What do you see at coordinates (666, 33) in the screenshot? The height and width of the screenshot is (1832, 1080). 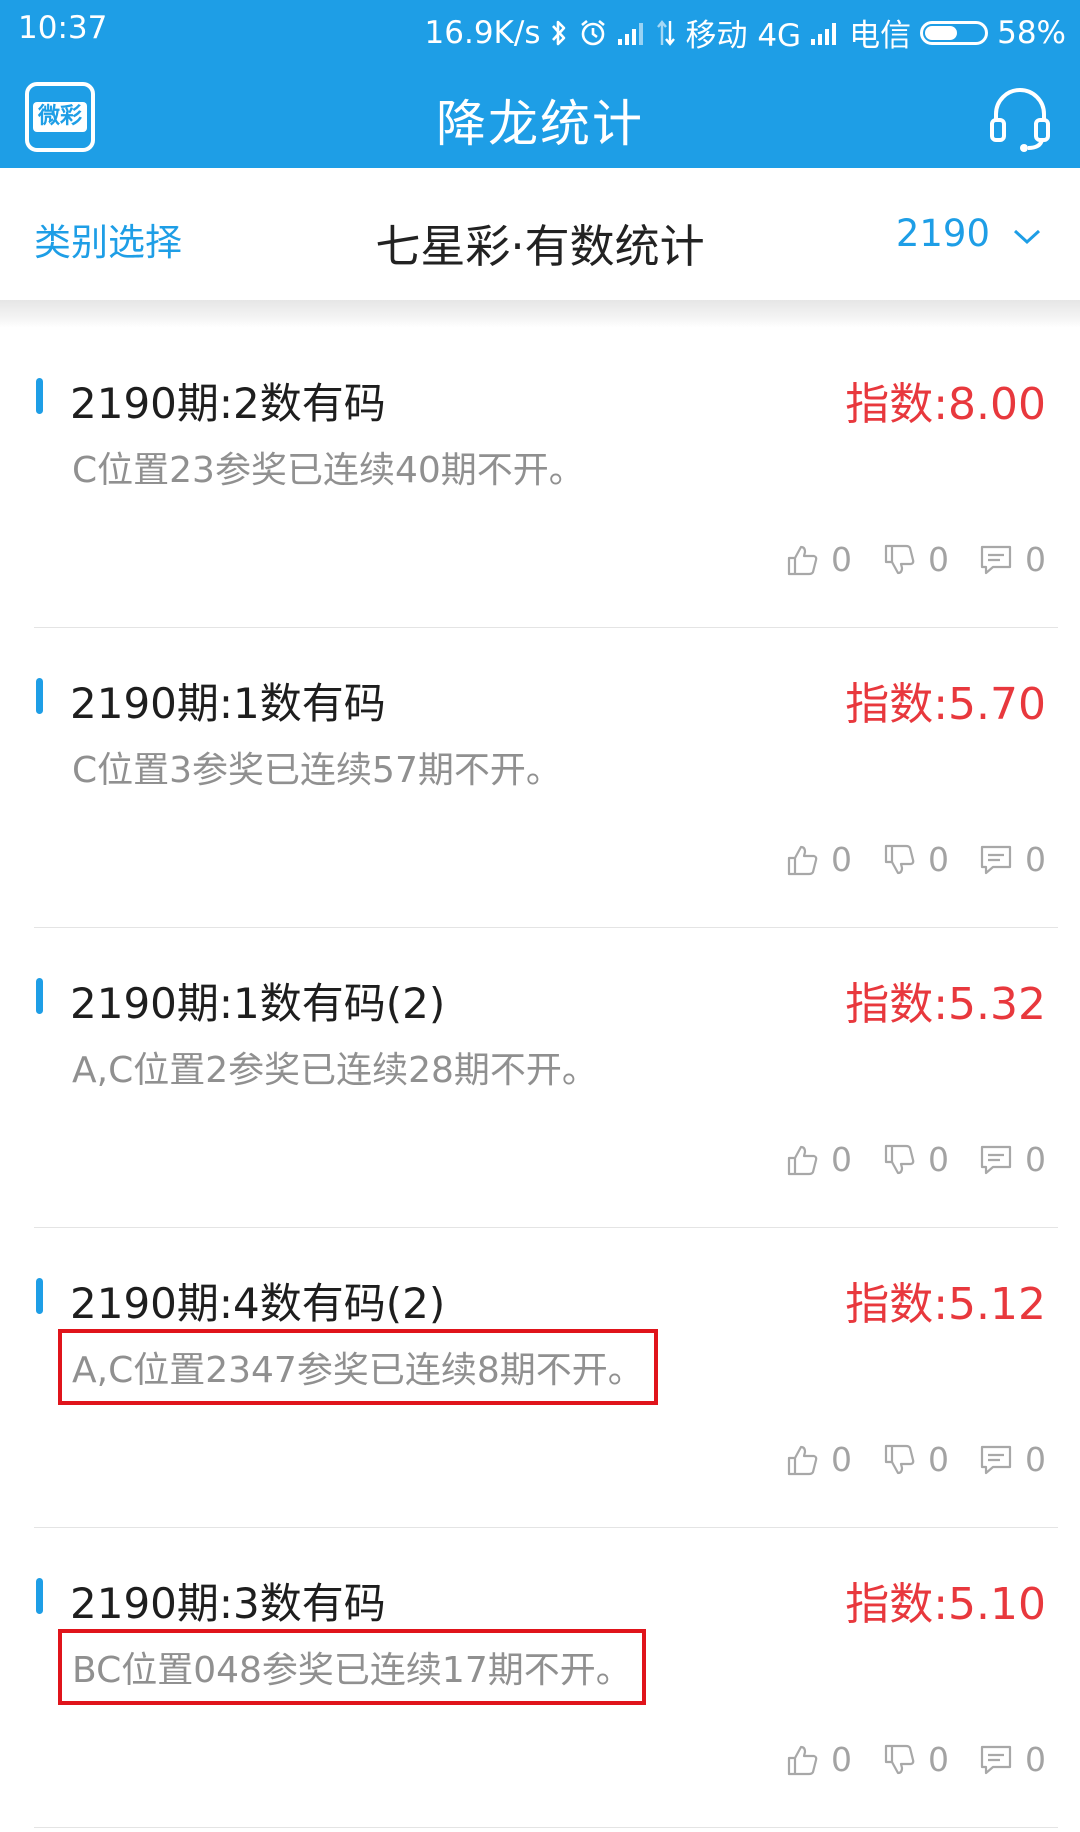 I see `data-transfer-icon` at bounding box center [666, 33].